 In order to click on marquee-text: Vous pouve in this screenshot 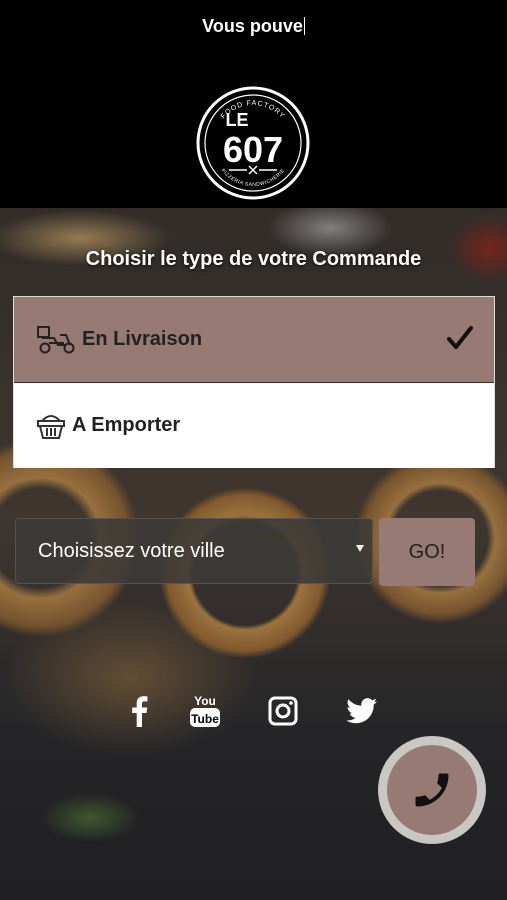, I will do `click(252, 26)`.